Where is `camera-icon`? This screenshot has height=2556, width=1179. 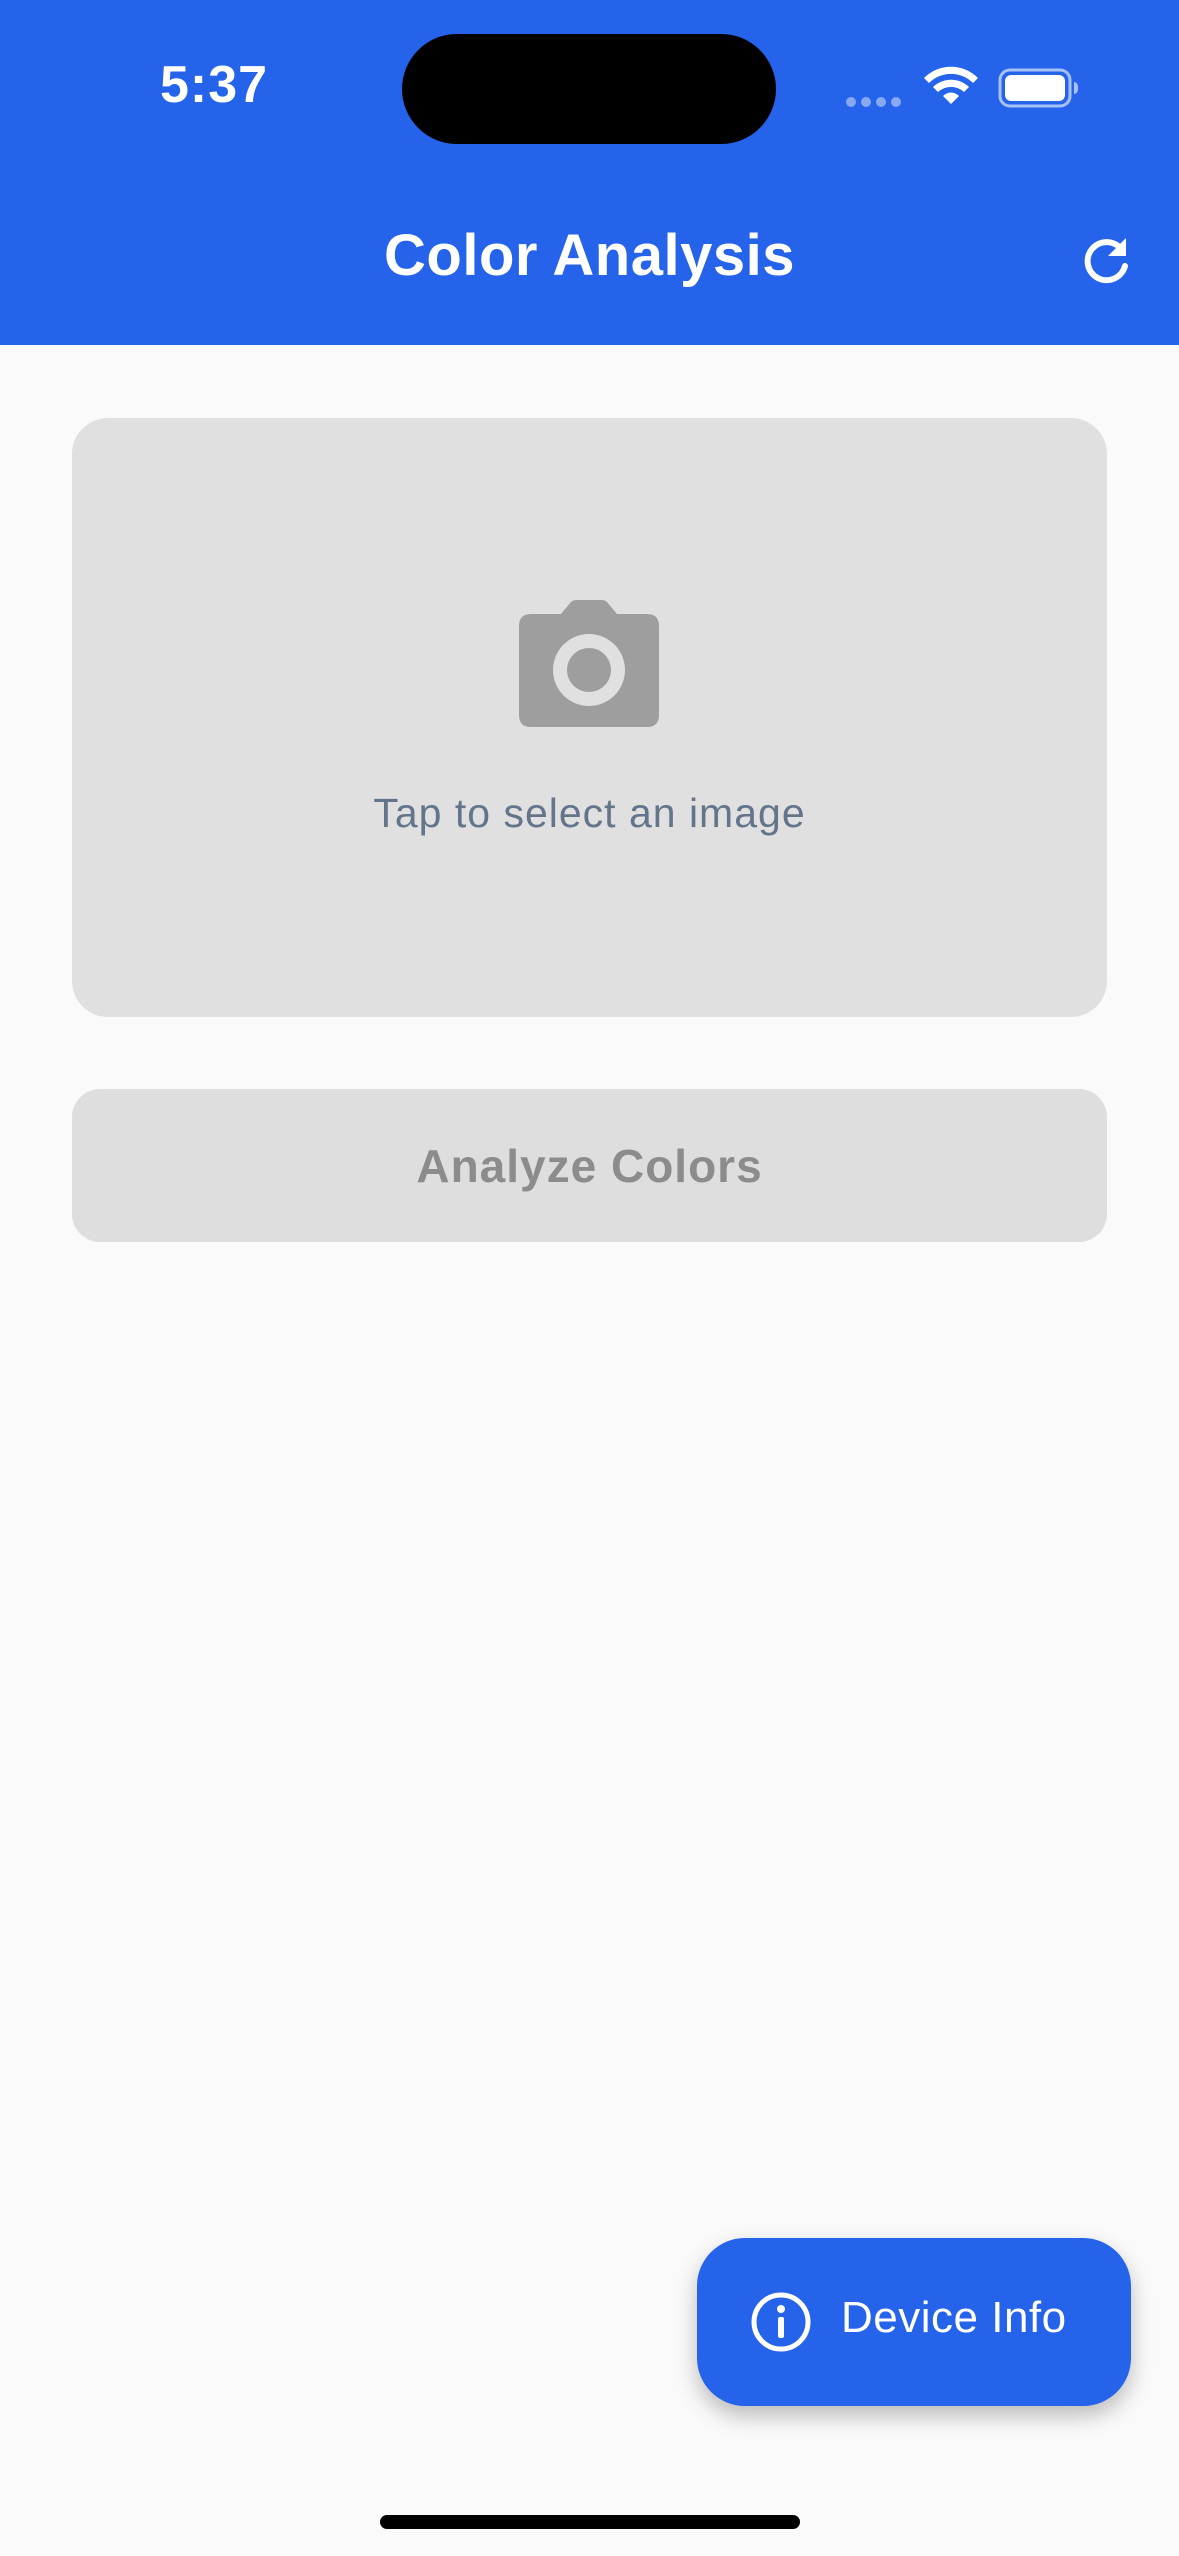 camera-icon is located at coordinates (589, 663).